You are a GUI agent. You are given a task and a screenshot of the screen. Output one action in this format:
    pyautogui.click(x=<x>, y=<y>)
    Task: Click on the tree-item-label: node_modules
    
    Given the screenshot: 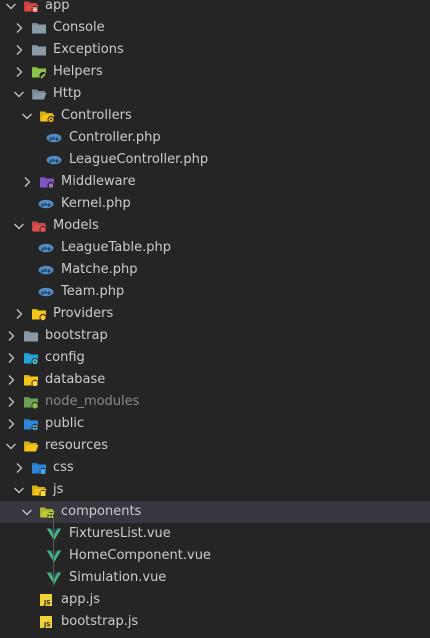 What is the action you would take?
    pyautogui.click(x=92, y=401)
    